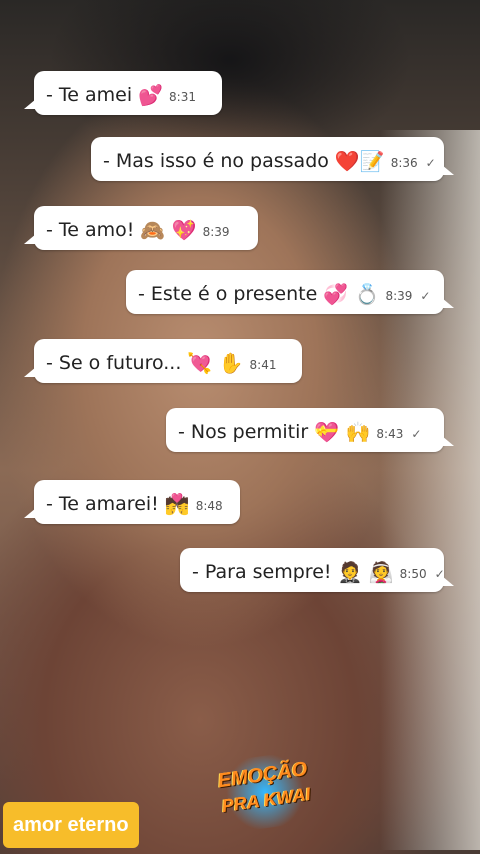  What do you see at coordinates (182, 97) in the screenshot?
I see `message-time: 8:31` at bounding box center [182, 97].